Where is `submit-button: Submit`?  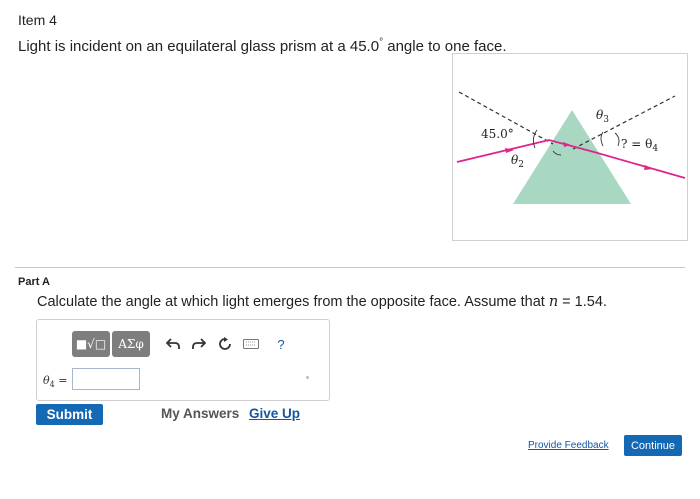
submit-button: Submit is located at coordinates (69, 414).